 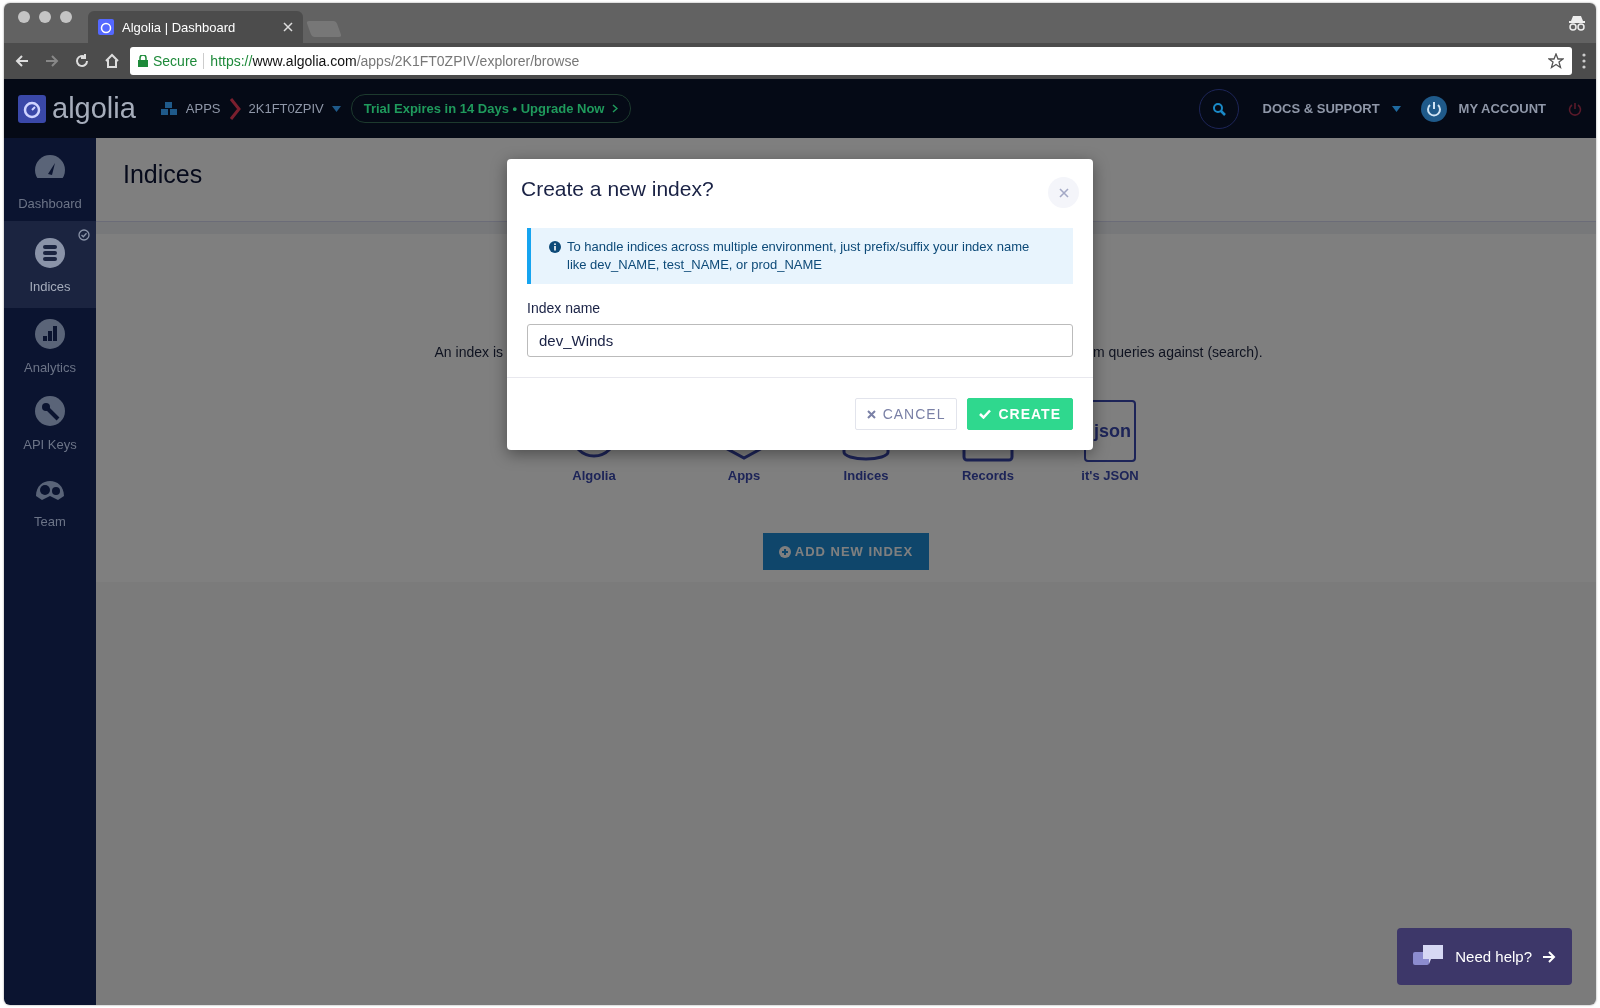 I want to click on sidebar-item: API Keys, so click(x=50, y=423).